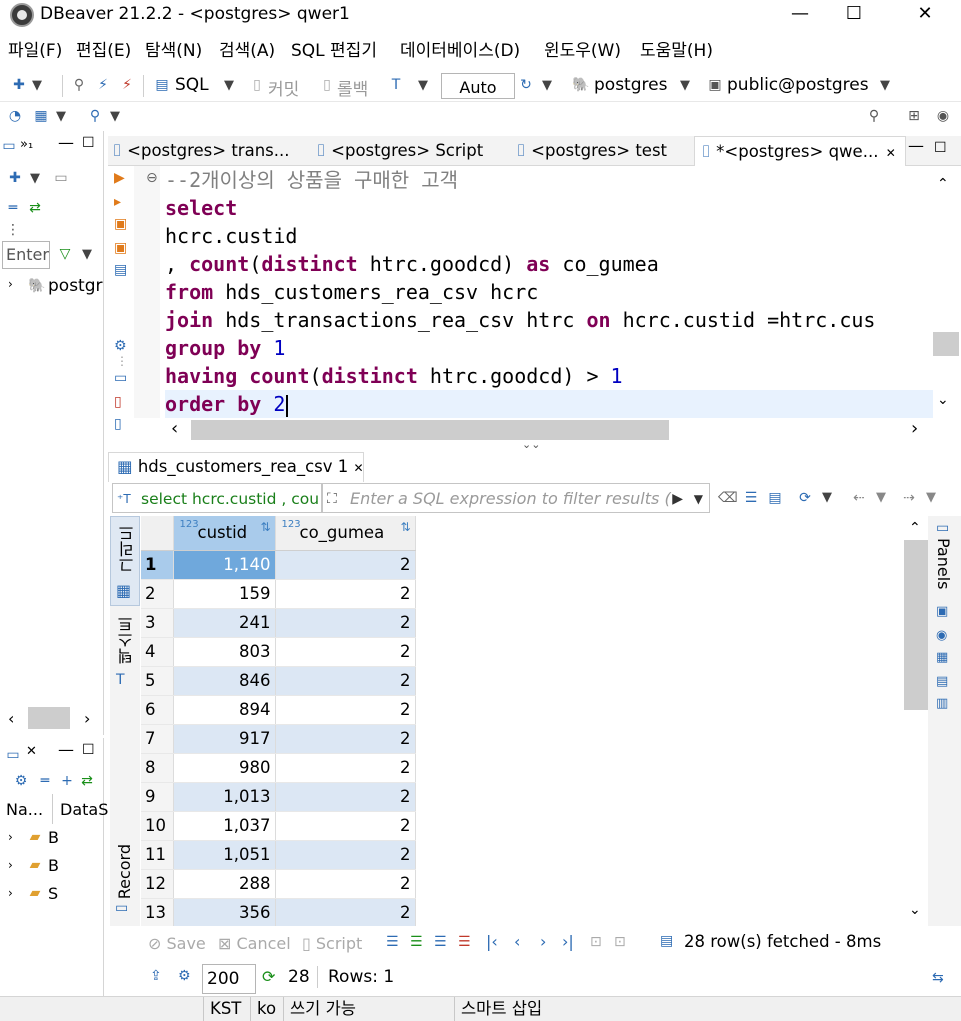 The image size is (961, 1021). I want to click on dashboard-icon: ◔, so click(15, 116).